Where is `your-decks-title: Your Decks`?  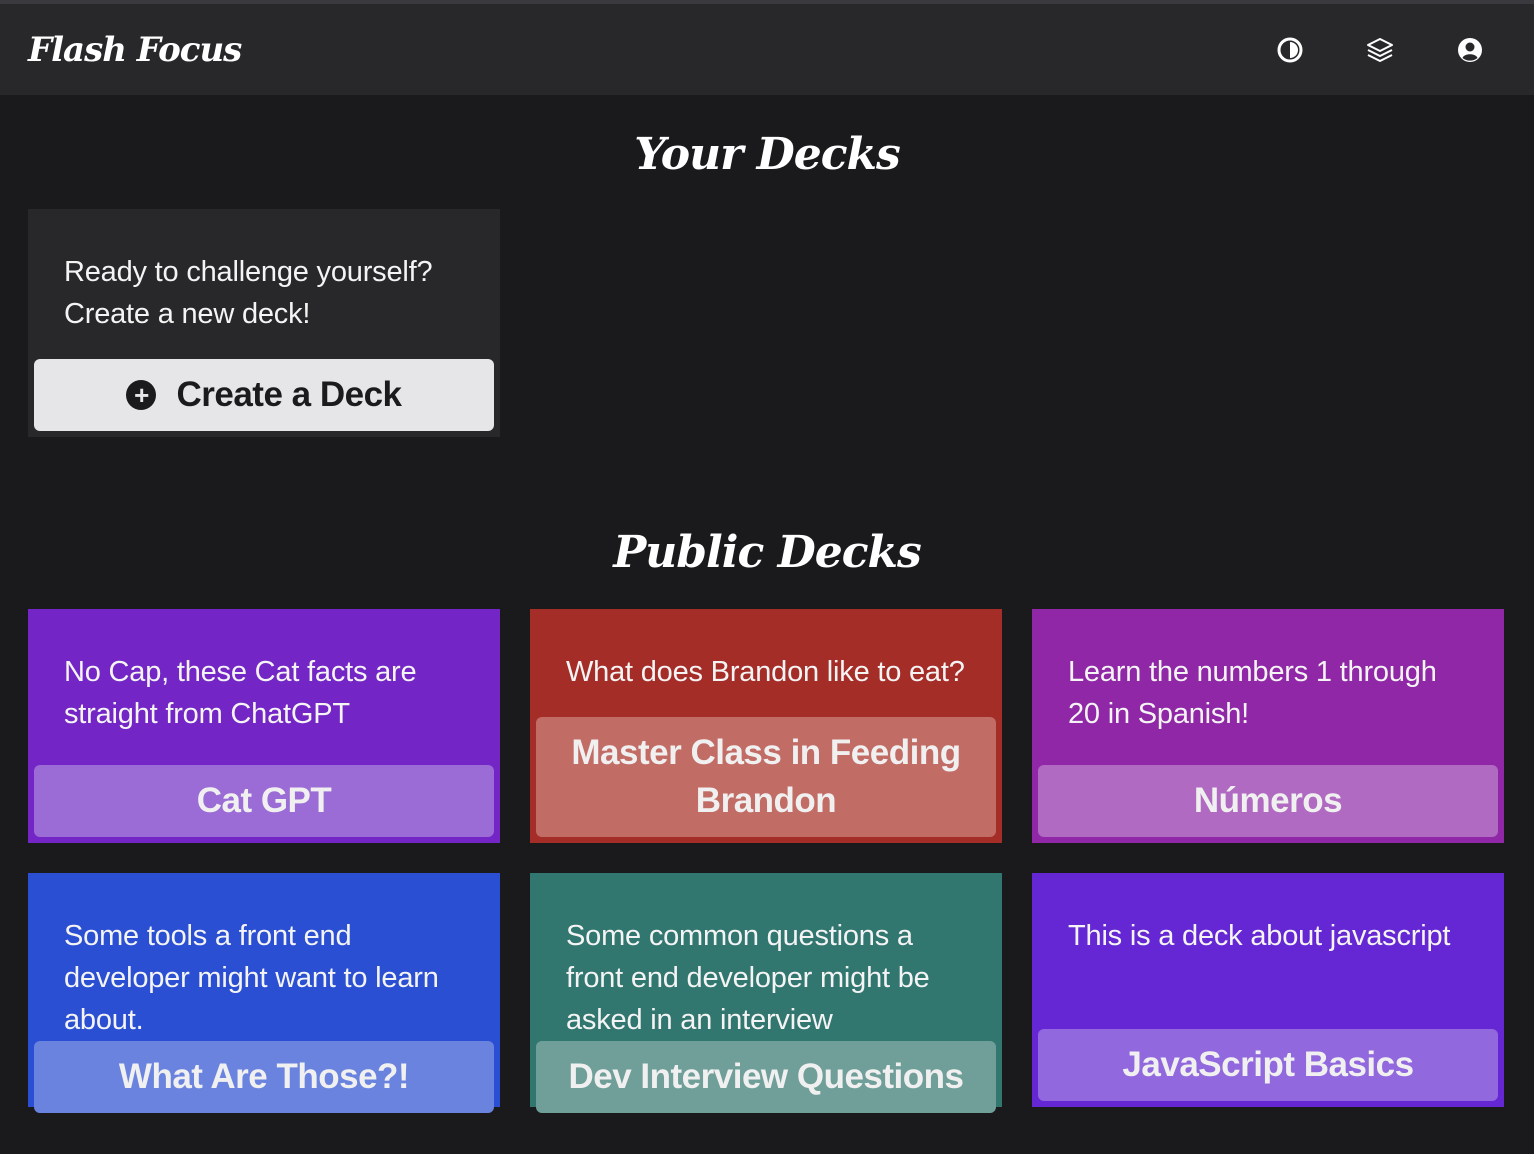 your-decks-title: Your Decks is located at coordinates (767, 154).